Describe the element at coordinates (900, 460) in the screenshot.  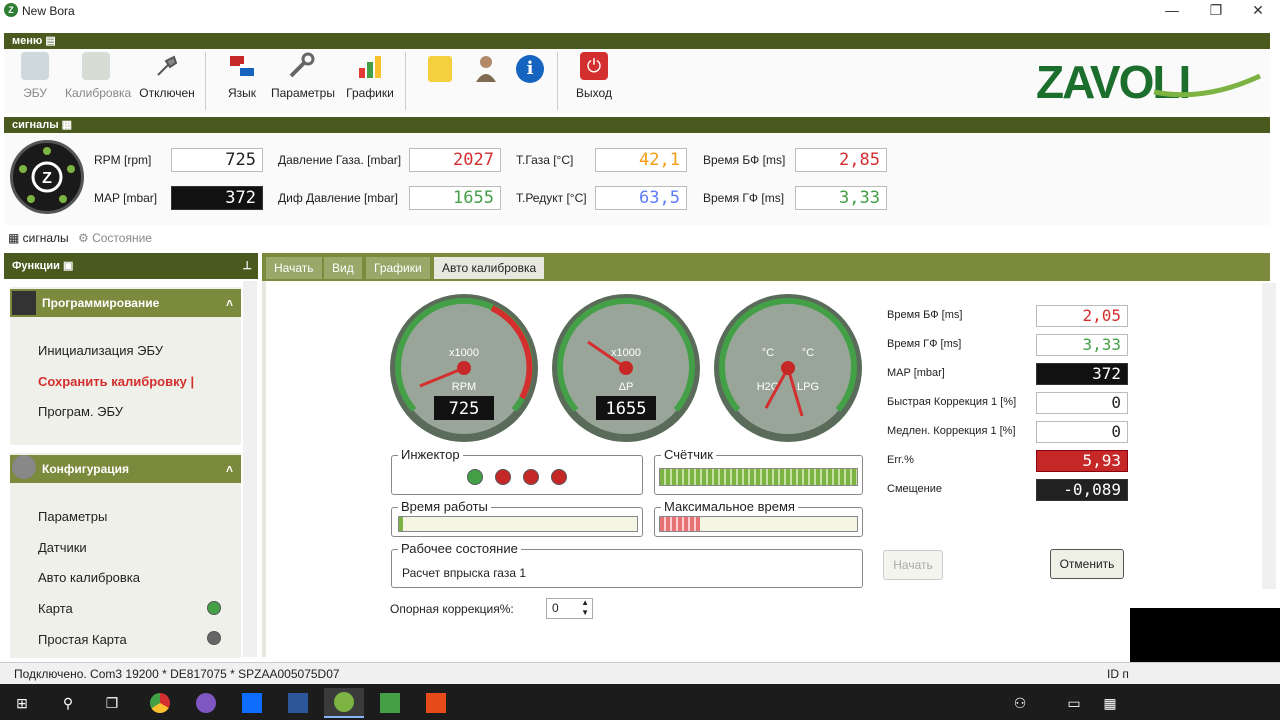
I see `ac-err-label: Err.%` at that location.